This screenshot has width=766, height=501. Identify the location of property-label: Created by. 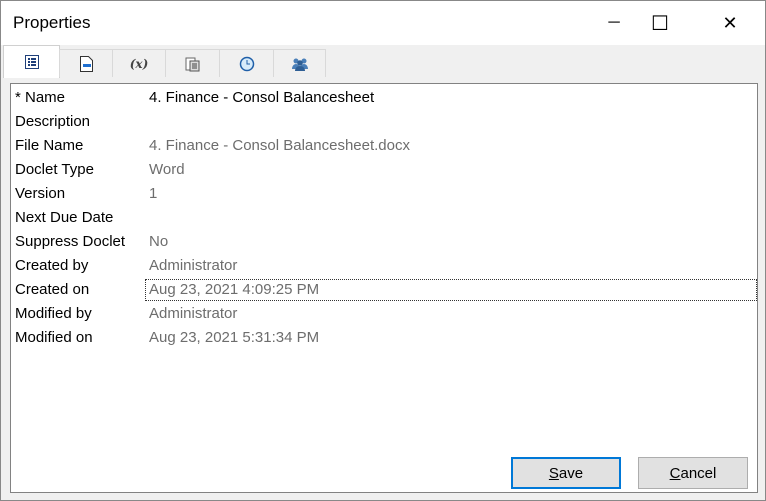
(52, 265).